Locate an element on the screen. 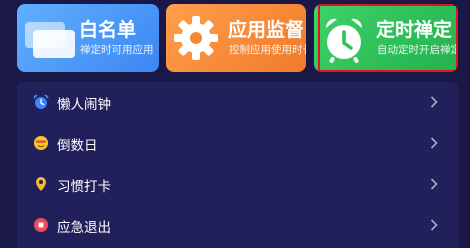 The width and height of the screenshot is (470, 248). list-item-label: 习惯打卡 is located at coordinates (84, 187).